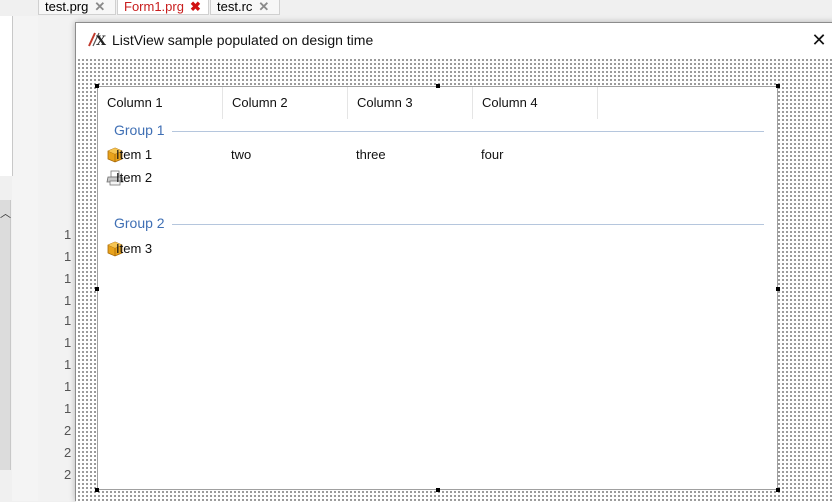  I want to click on window-title: ListView sample populated on design time, so click(243, 40).